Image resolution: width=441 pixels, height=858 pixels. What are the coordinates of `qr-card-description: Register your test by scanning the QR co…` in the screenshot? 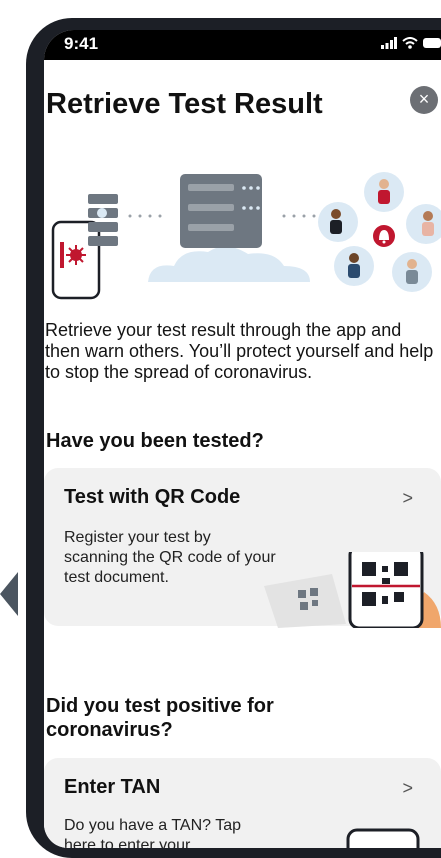 It's located at (170, 557).